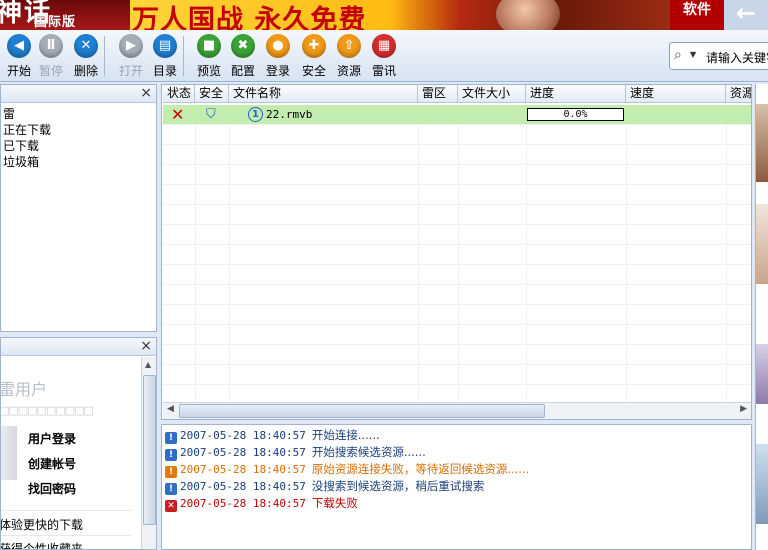 The height and width of the screenshot is (550, 768). Describe the element at coordinates (86, 46) in the screenshot. I see `delete-icon: ✕` at that location.